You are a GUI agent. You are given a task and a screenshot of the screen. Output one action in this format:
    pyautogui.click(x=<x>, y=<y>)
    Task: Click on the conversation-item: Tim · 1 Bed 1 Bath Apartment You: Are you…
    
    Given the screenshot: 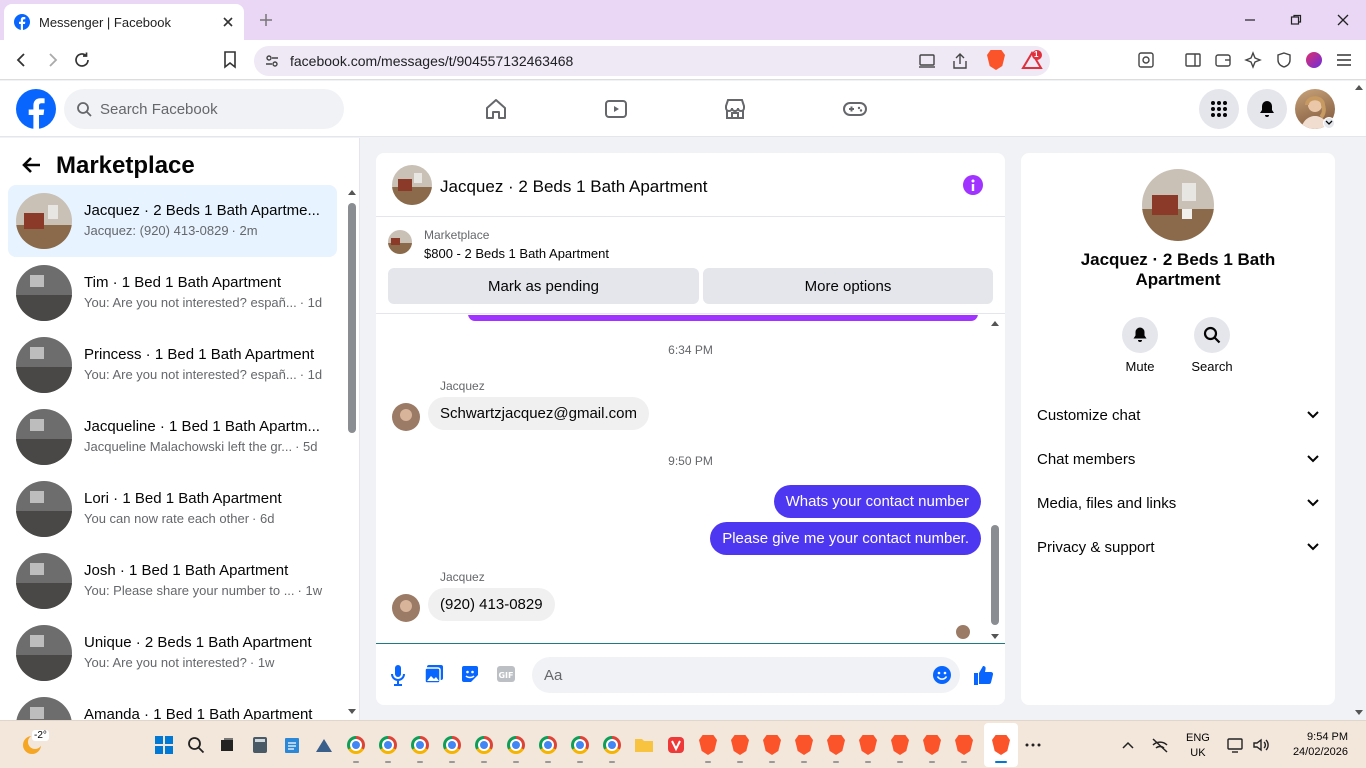 What is the action you would take?
    pyautogui.click(x=172, y=293)
    